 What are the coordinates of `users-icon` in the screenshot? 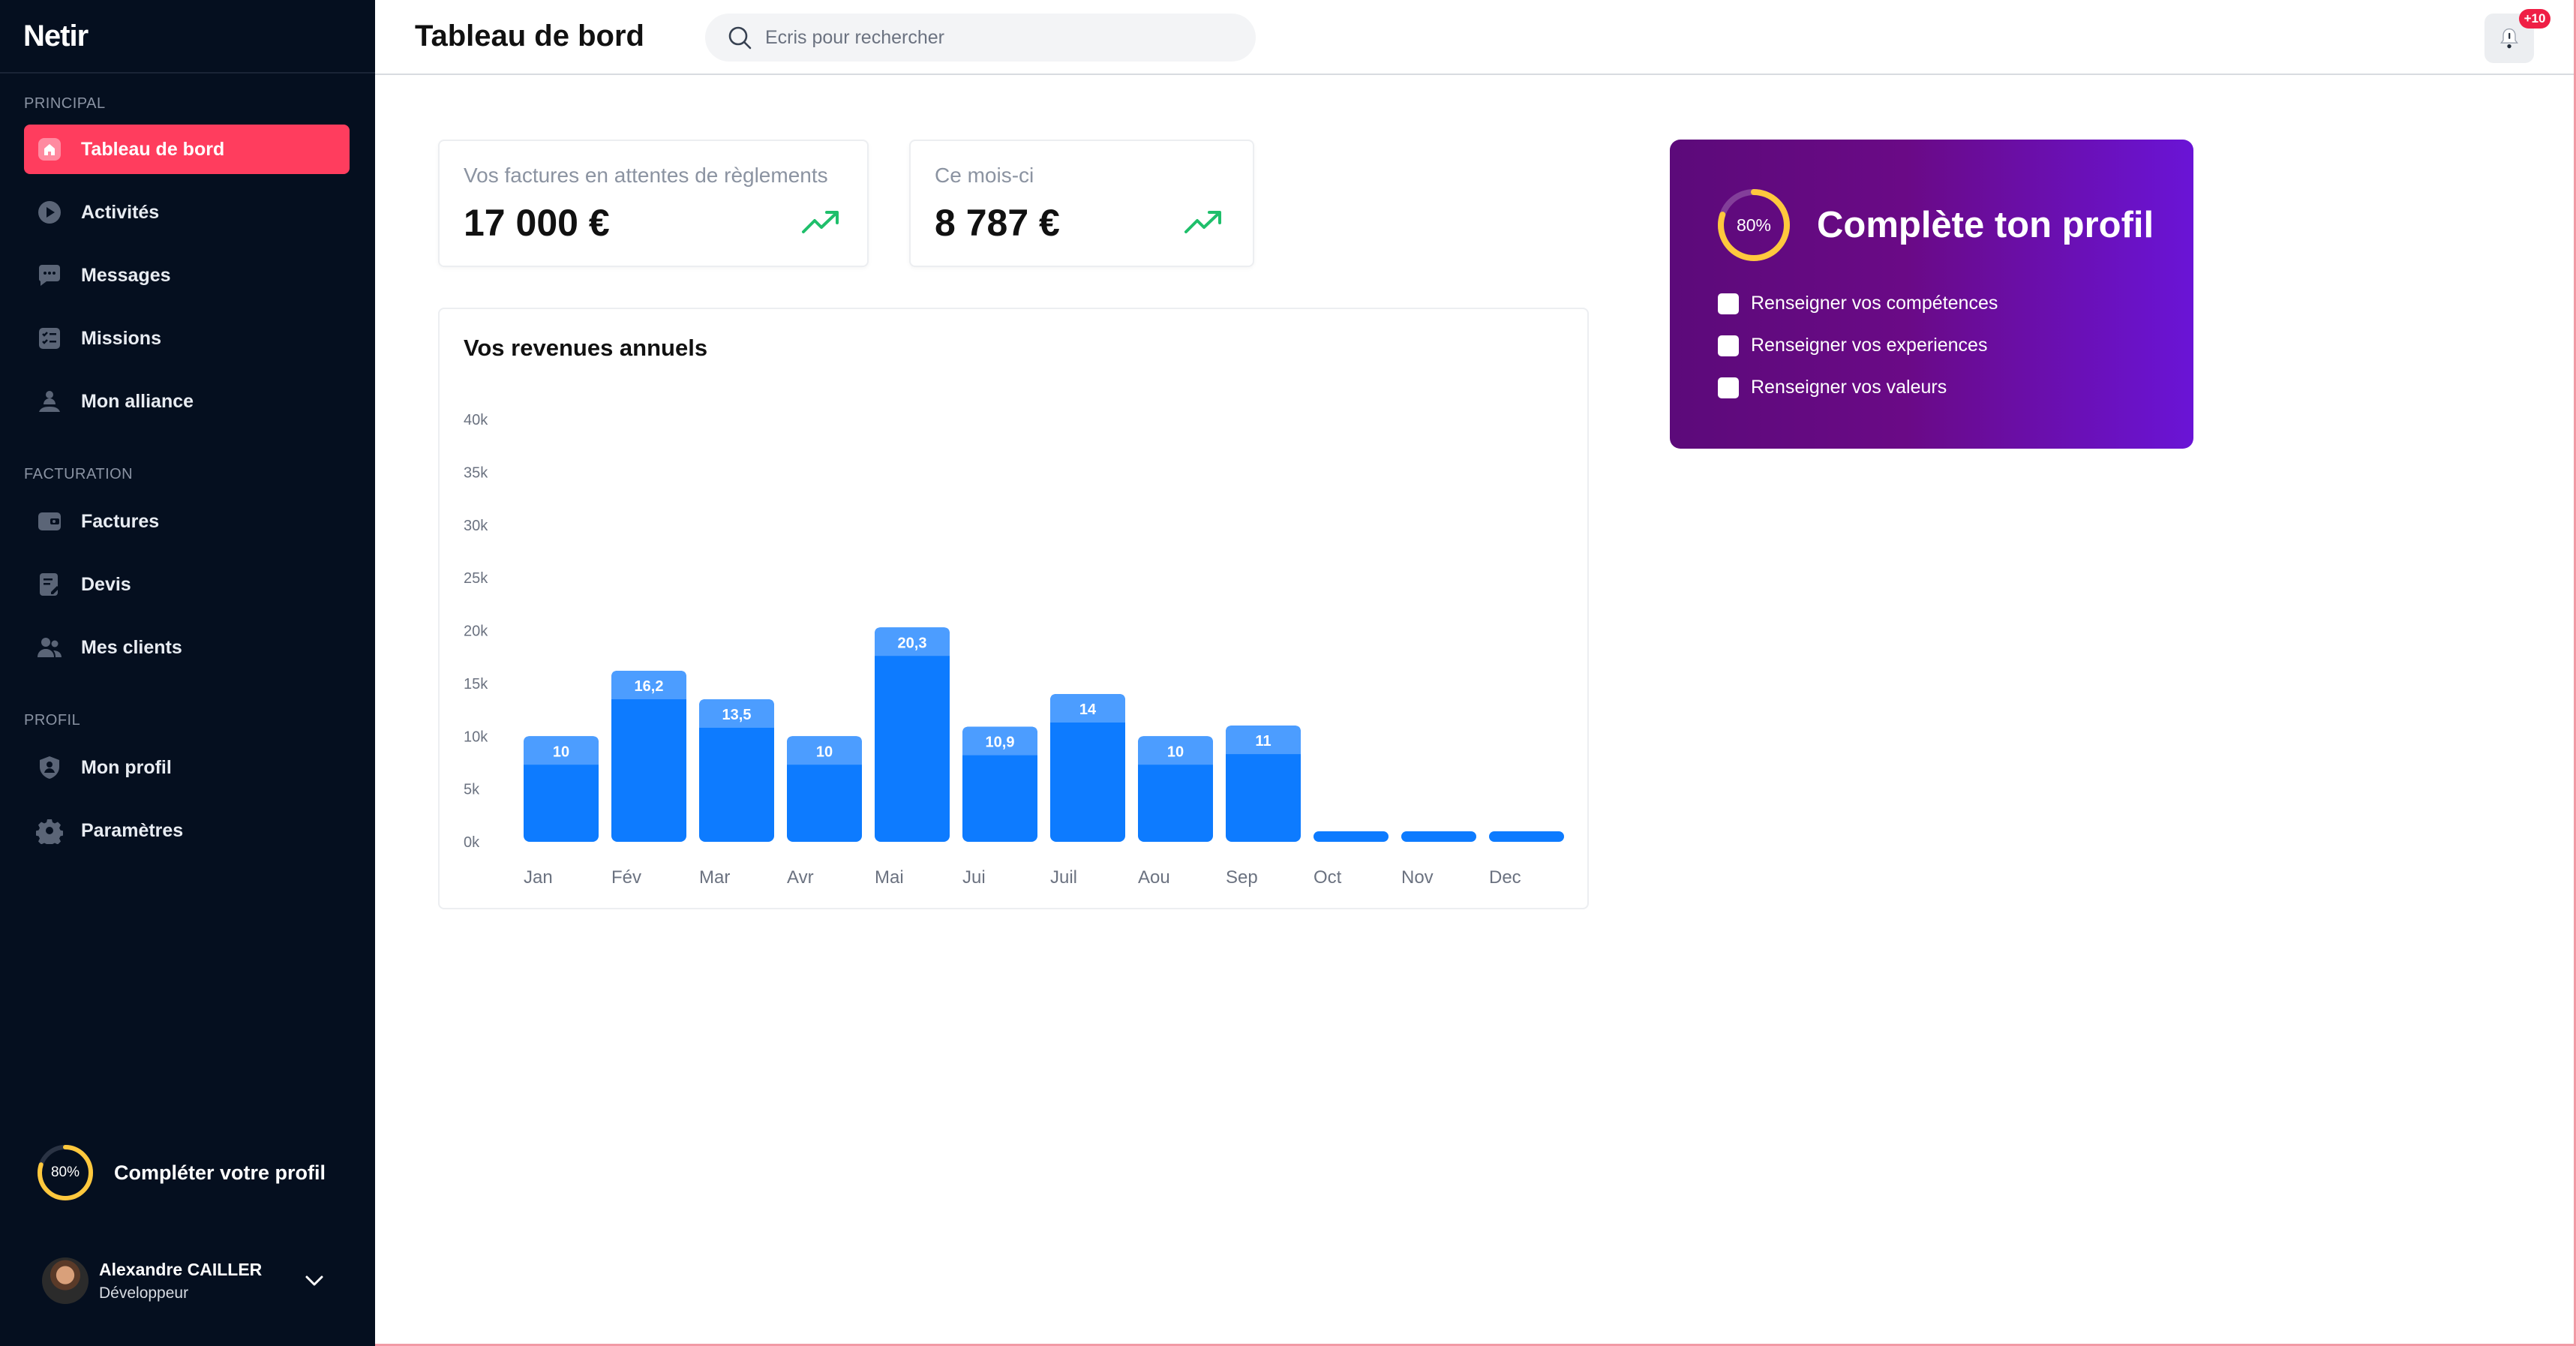 It's located at (49, 647).